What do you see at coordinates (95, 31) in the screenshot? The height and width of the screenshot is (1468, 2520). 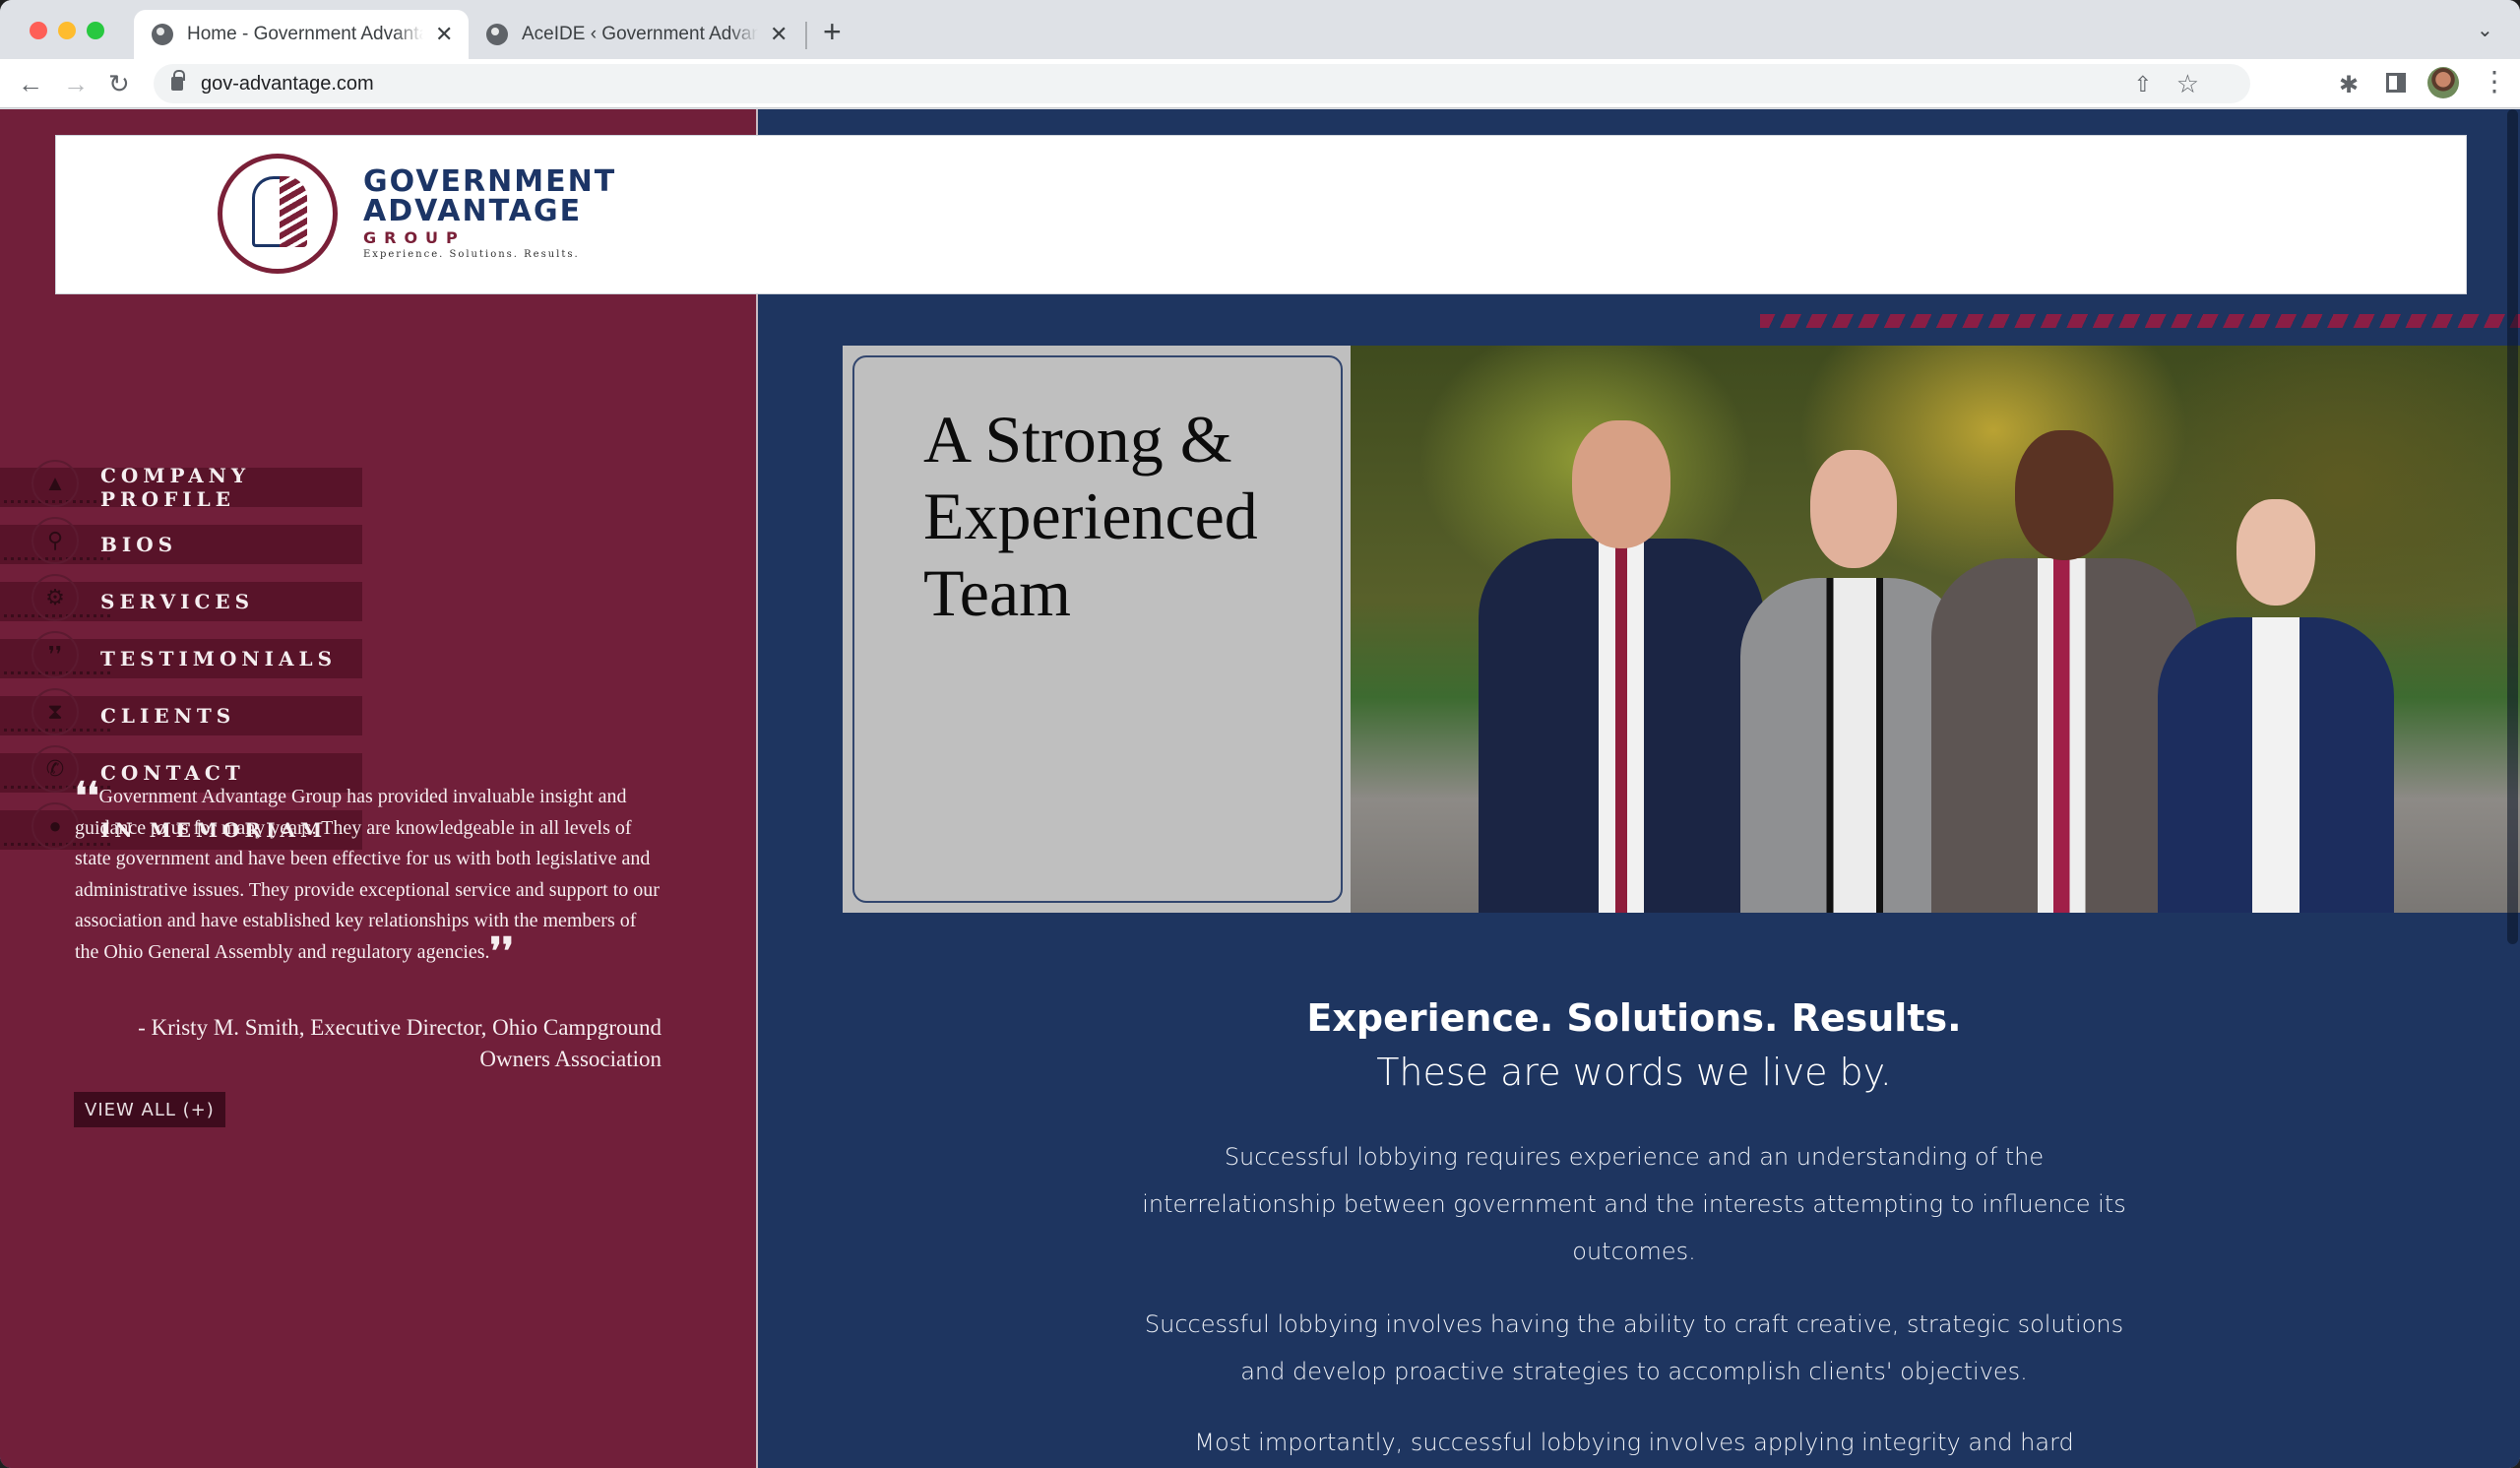 I see `maximize-window-button` at bounding box center [95, 31].